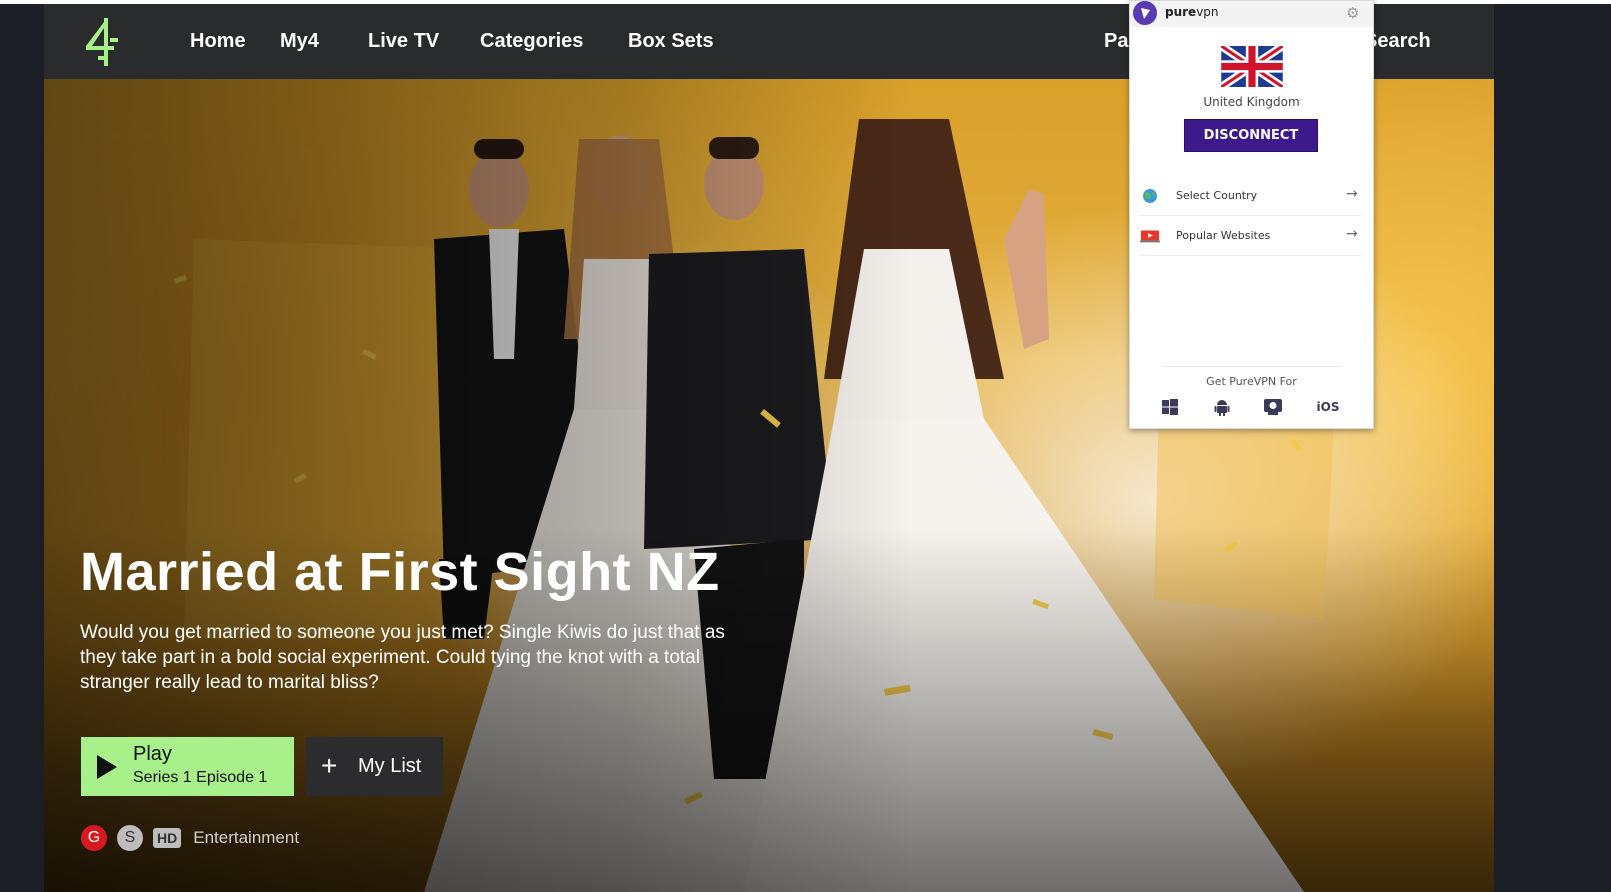 The width and height of the screenshot is (1611, 892). I want to click on nav-my4: My4, so click(299, 41).